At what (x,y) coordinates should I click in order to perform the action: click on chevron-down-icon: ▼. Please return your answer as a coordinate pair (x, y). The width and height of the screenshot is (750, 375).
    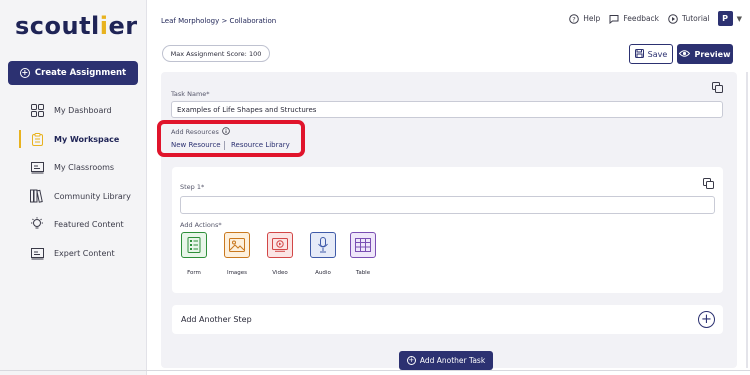
    Looking at the image, I should click on (739, 19).